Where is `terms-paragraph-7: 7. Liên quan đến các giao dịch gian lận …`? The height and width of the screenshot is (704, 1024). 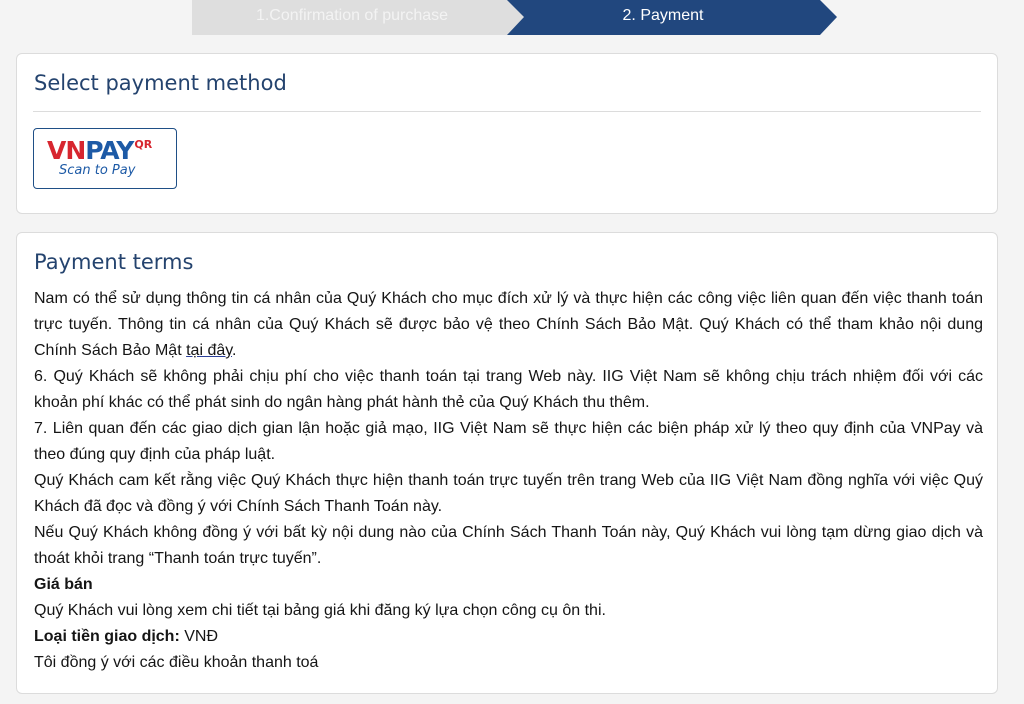 terms-paragraph-7: 7. Liên quan đến các giao dịch gian lận … is located at coordinates (508, 441).